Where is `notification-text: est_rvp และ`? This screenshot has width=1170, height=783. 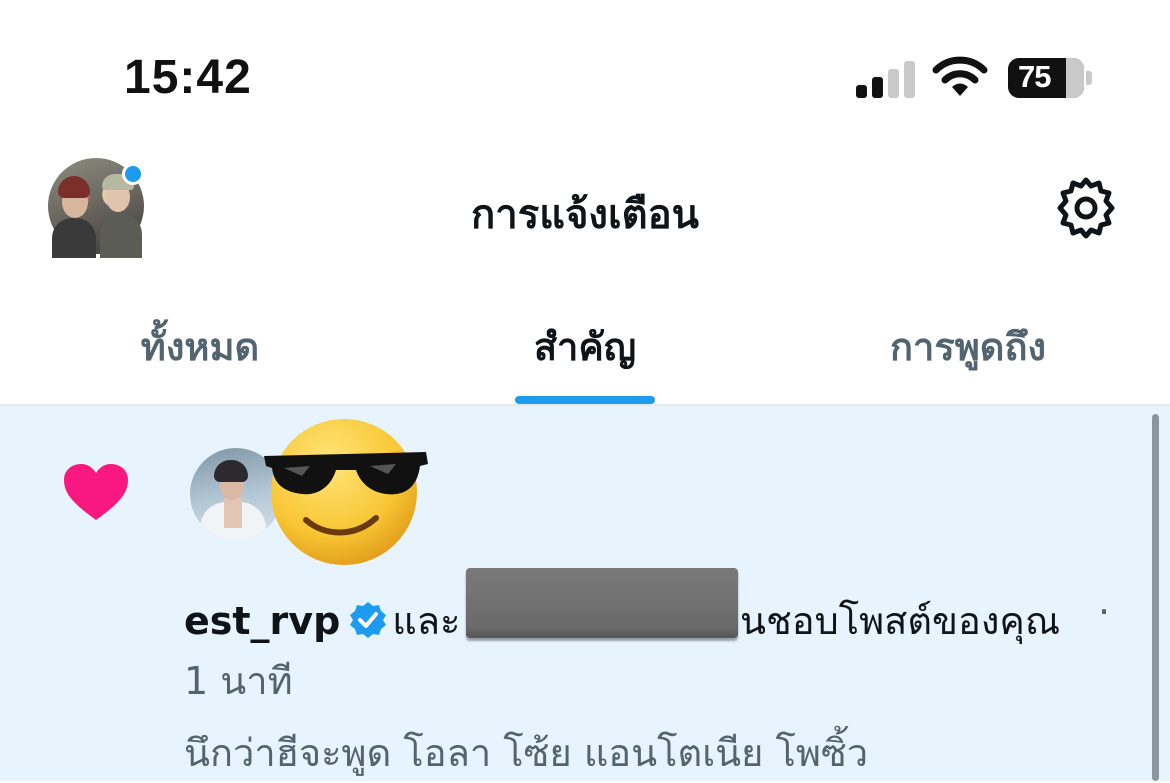
notification-text: est_rvp และ is located at coordinates (322, 620).